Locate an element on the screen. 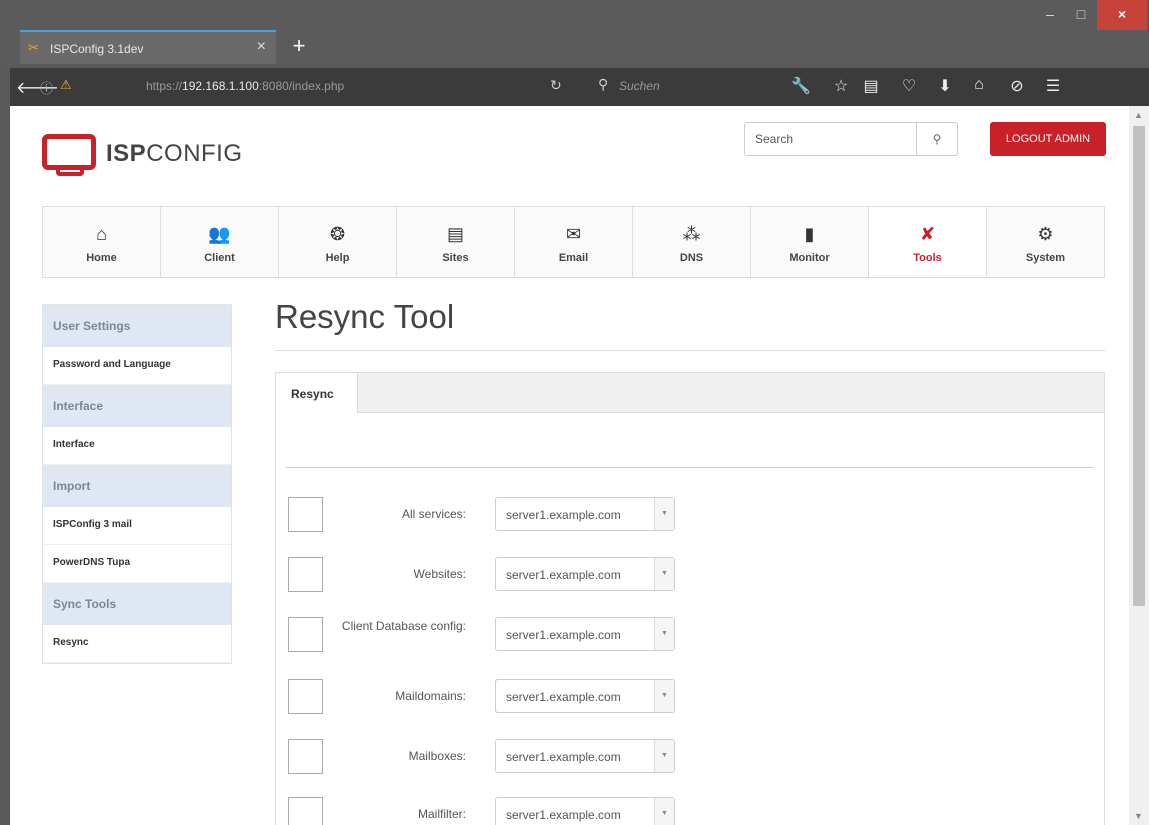 This screenshot has height=825, width=1149. nav-label: Email is located at coordinates (573, 258).